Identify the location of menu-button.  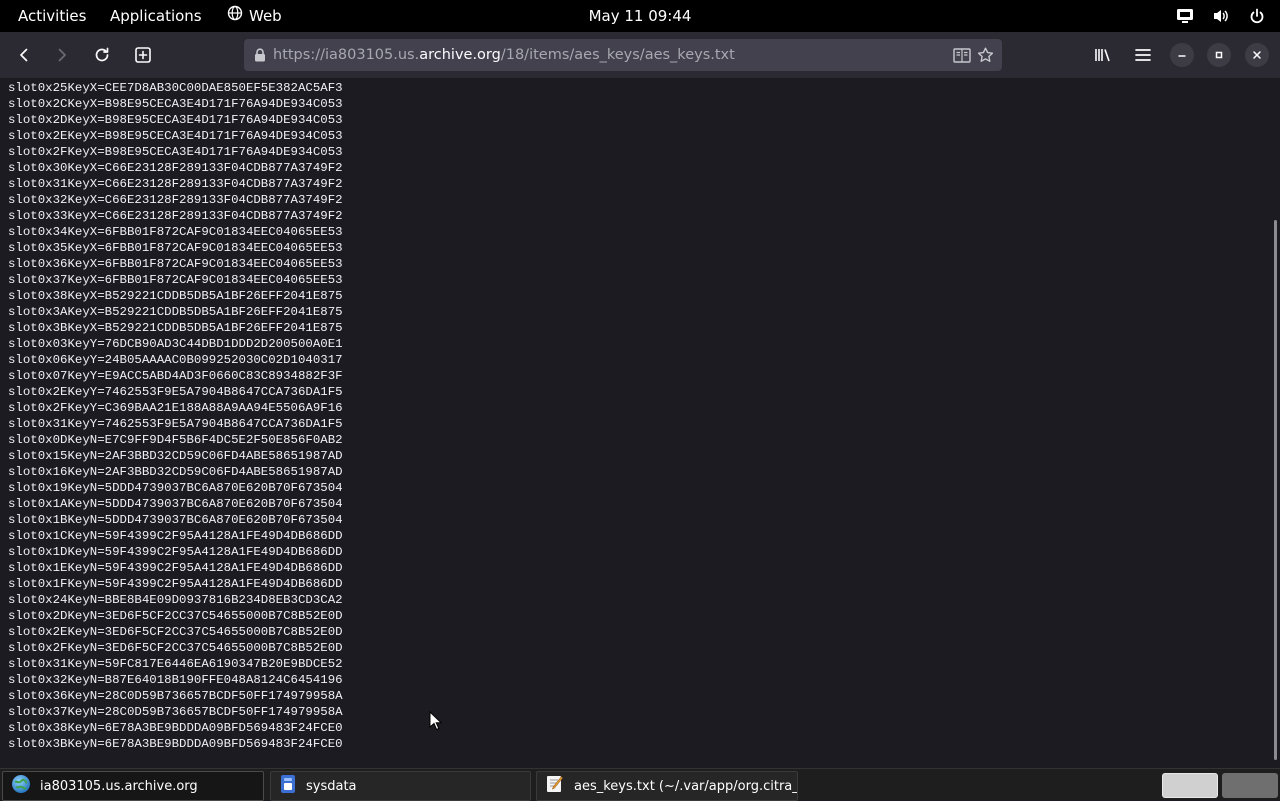
(1143, 55).